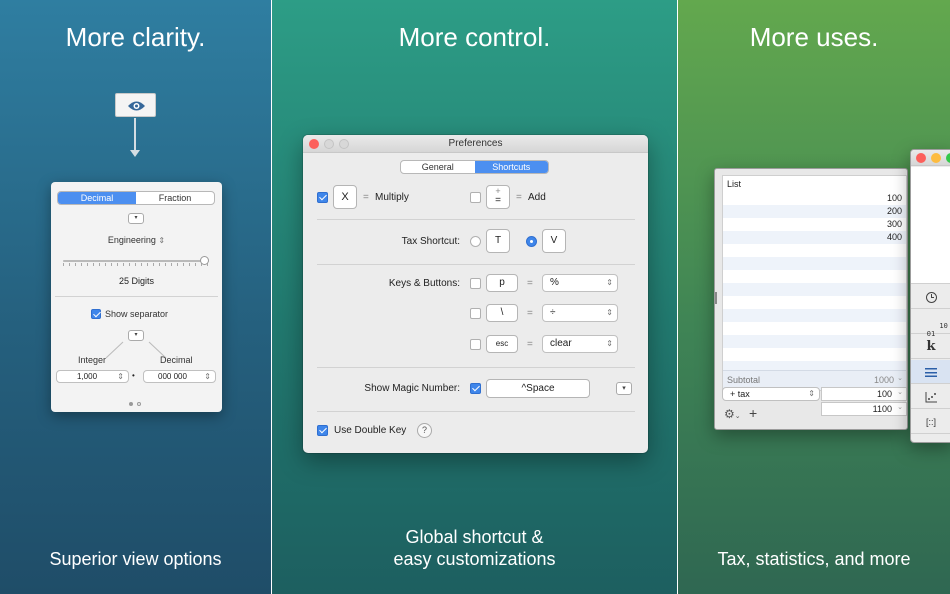  Describe the element at coordinates (475, 241) in the screenshot. I see `tax-t-radio` at that location.